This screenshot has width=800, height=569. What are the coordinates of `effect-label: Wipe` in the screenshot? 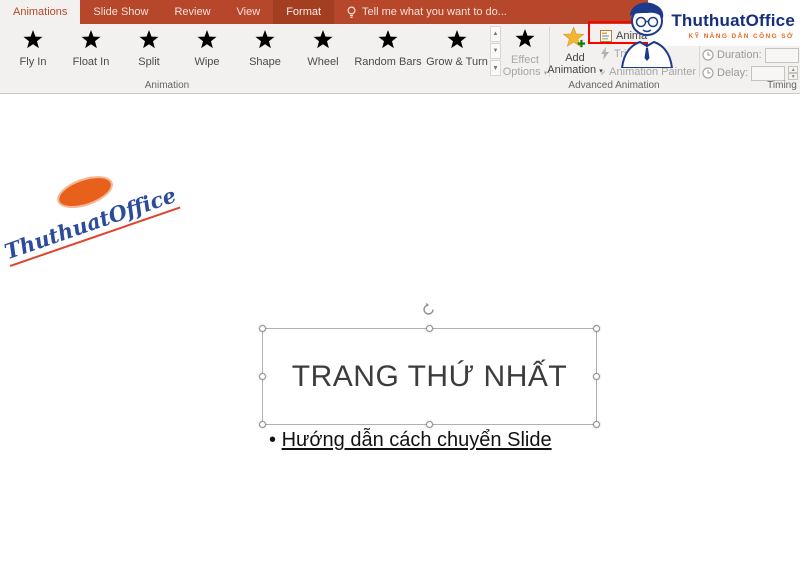 It's located at (207, 62).